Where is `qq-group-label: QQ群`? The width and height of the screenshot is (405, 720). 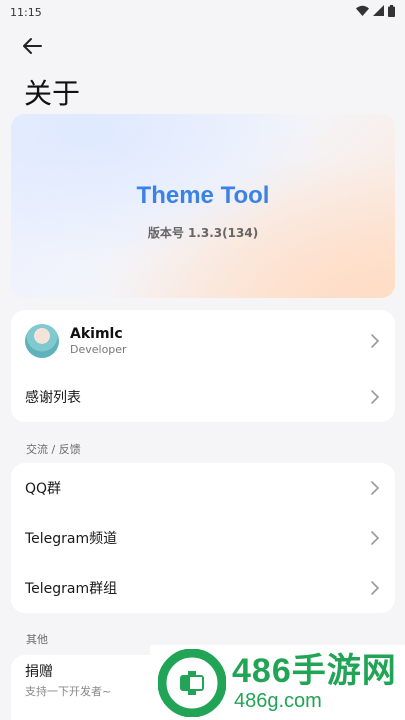 qq-group-label: QQ群 is located at coordinates (43, 489).